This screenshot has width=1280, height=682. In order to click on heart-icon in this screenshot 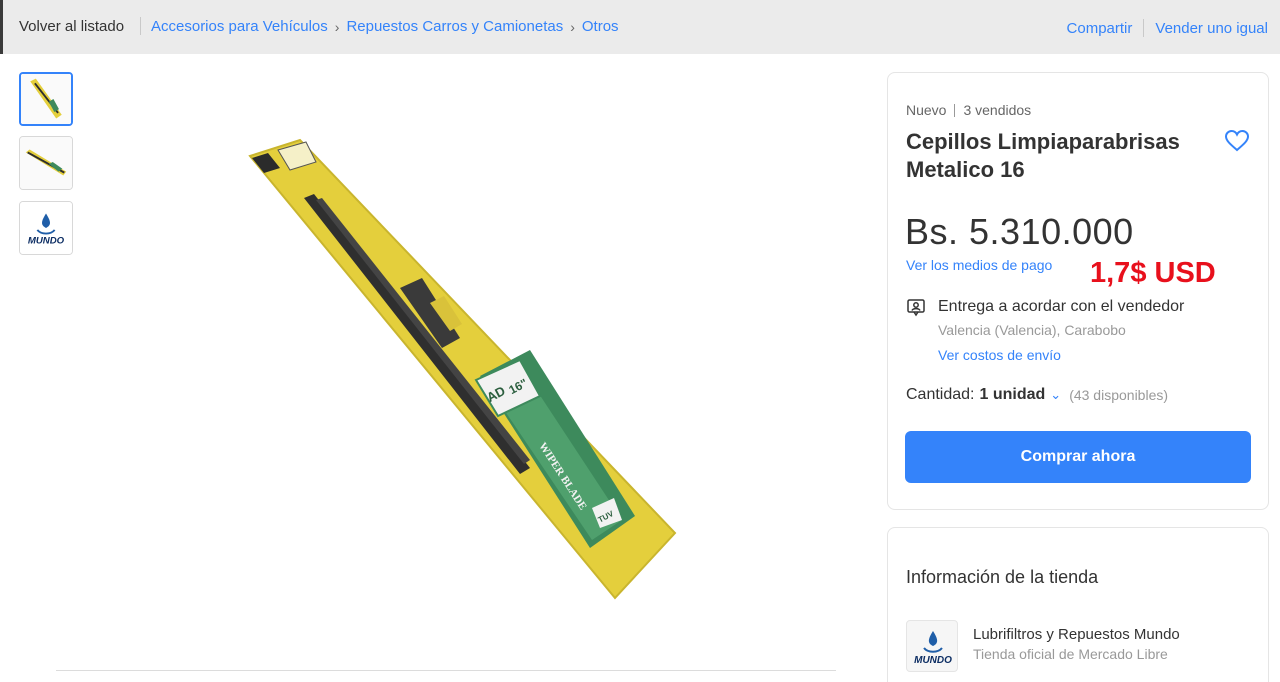, I will do `click(1237, 141)`.